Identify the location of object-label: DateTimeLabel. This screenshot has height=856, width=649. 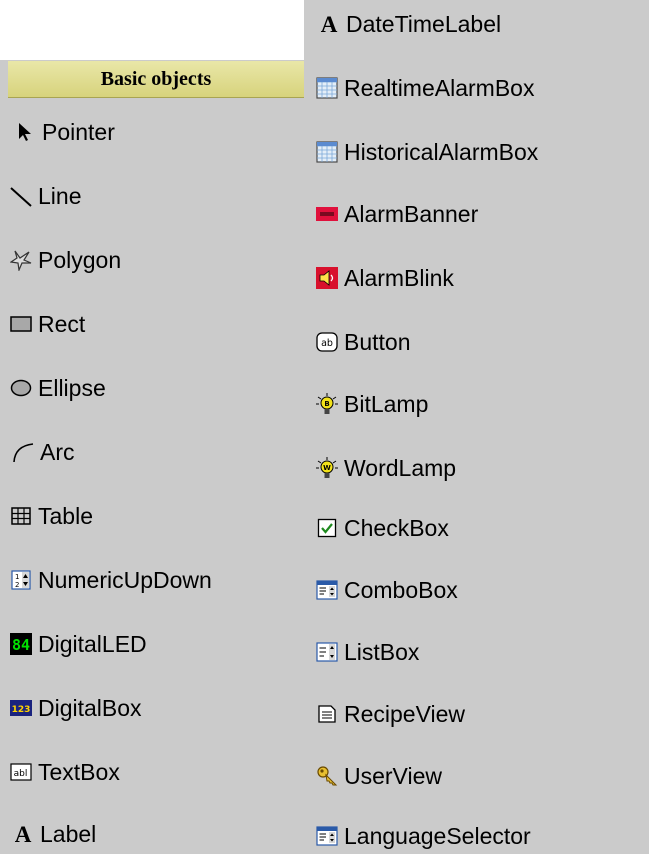
(424, 23).